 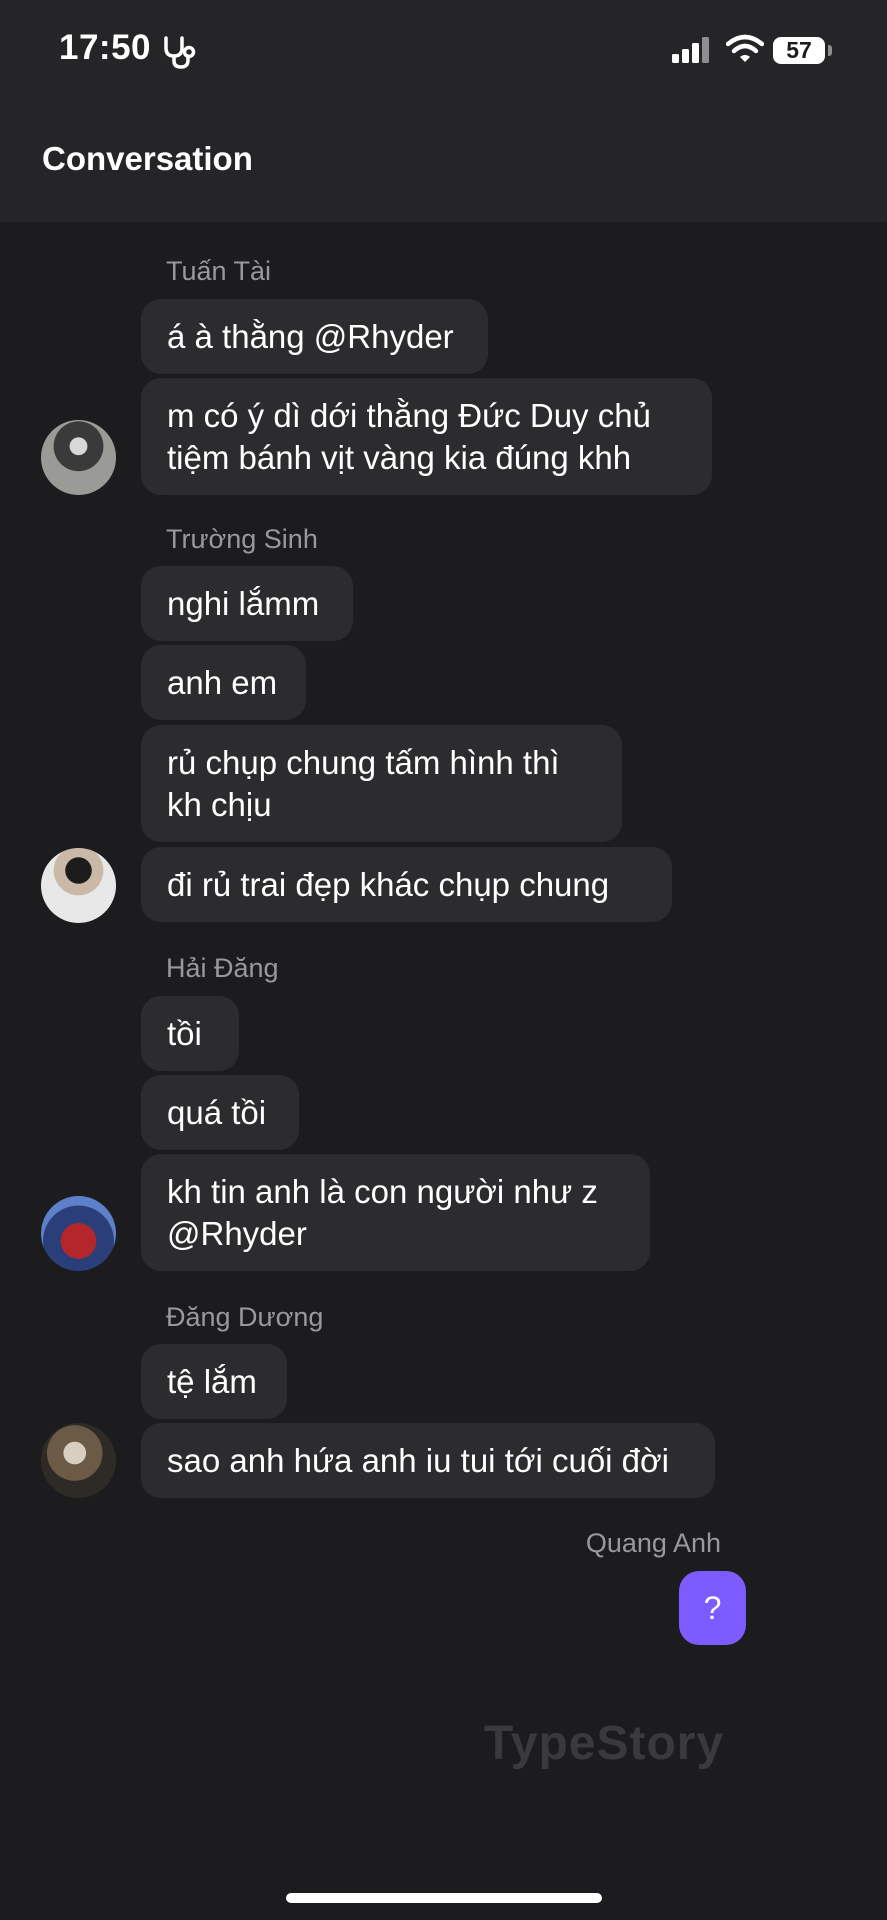 What do you see at coordinates (214, 1381) in the screenshot?
I see `message-bubble: tệ lắm` at bounding box center [214, 1381].